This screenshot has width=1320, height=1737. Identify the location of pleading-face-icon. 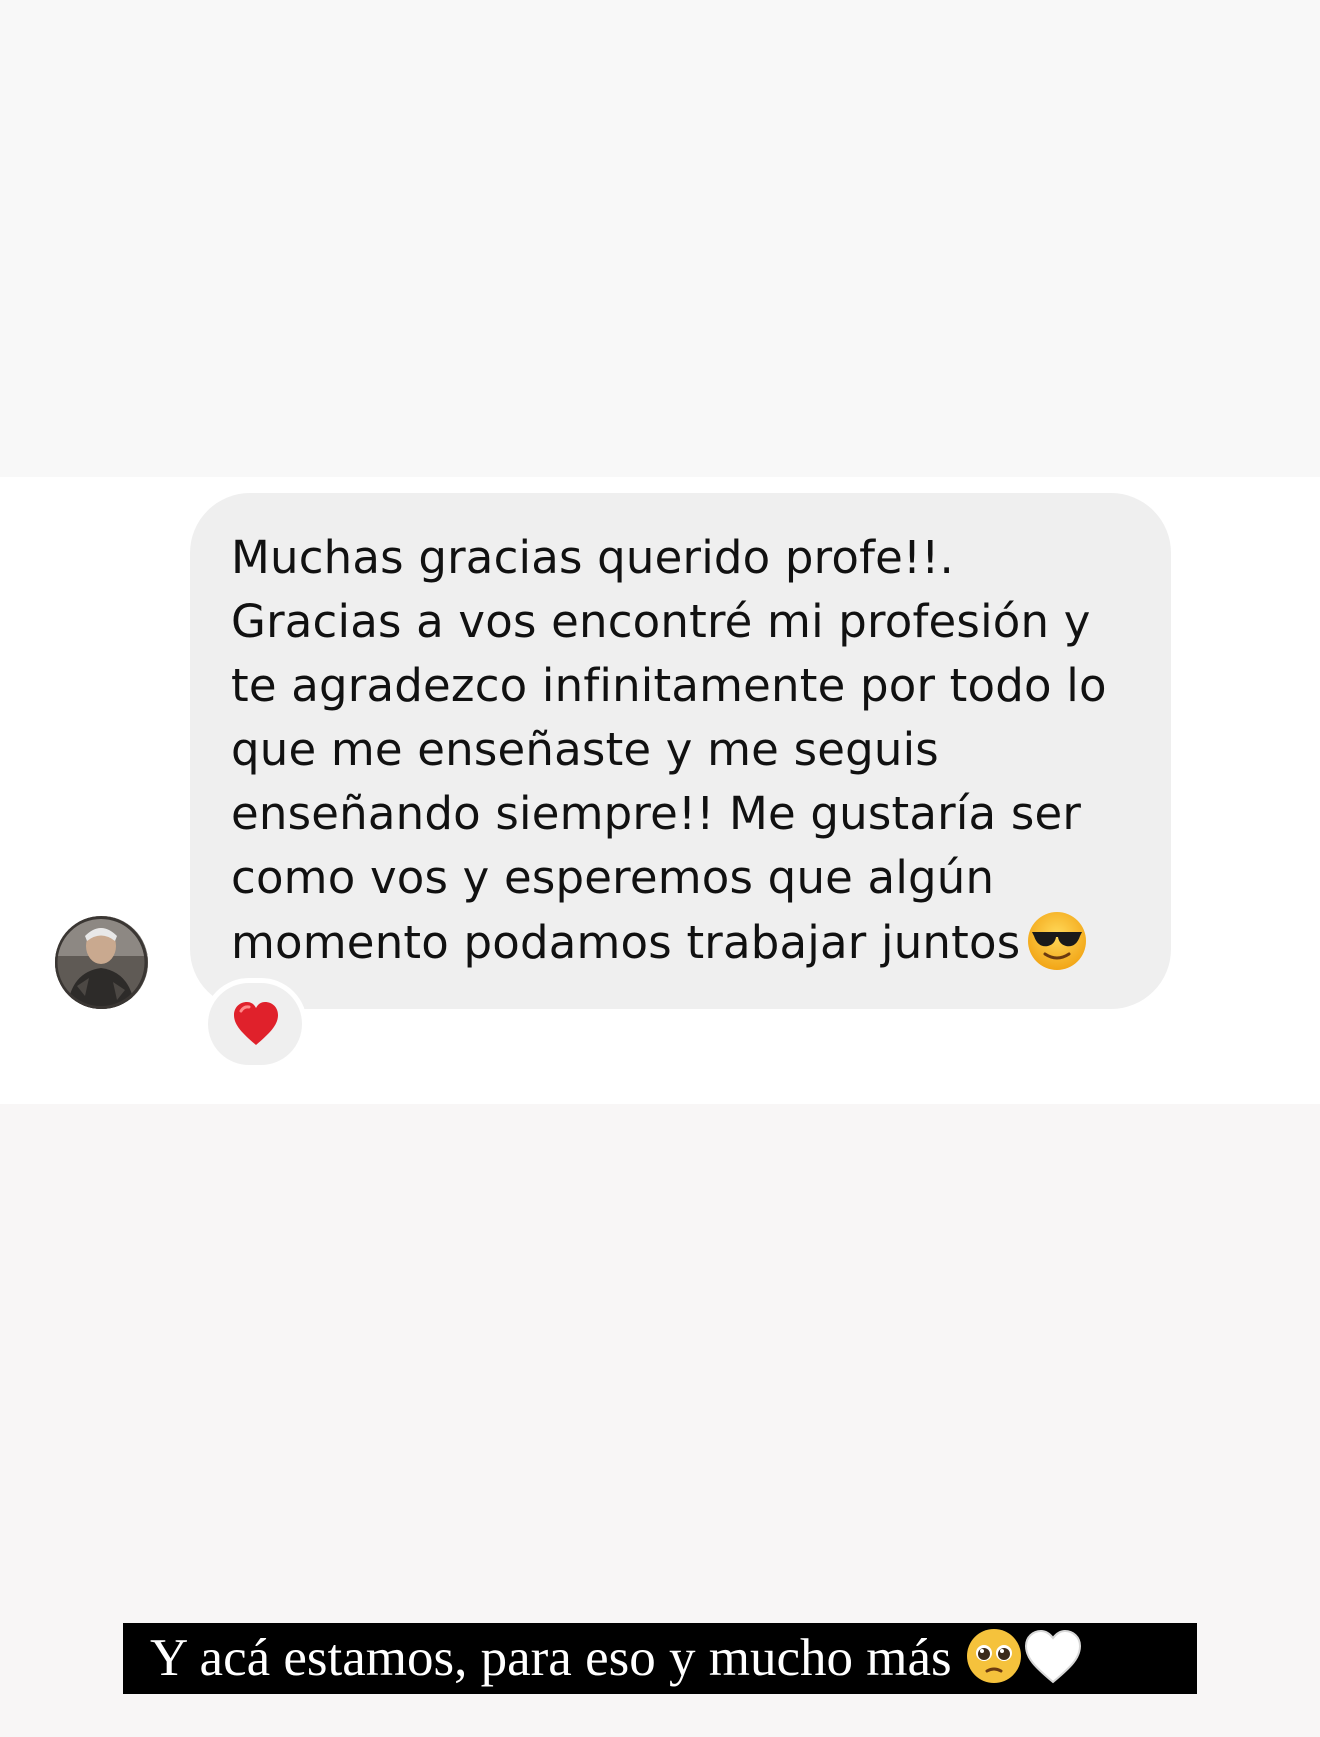
(994, 1665).